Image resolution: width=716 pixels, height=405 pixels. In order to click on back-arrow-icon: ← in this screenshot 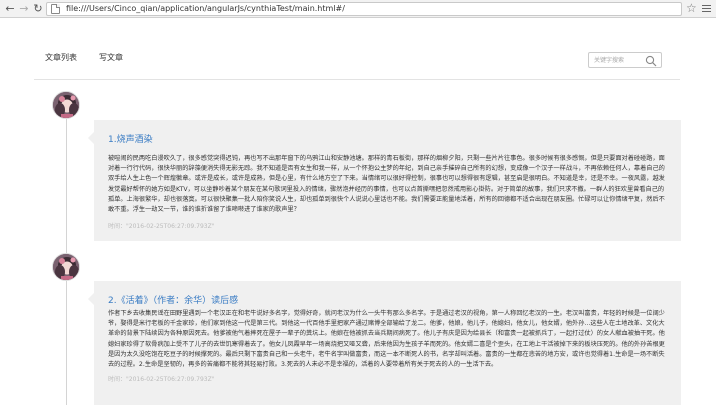, I will do `click(10, 9)`.